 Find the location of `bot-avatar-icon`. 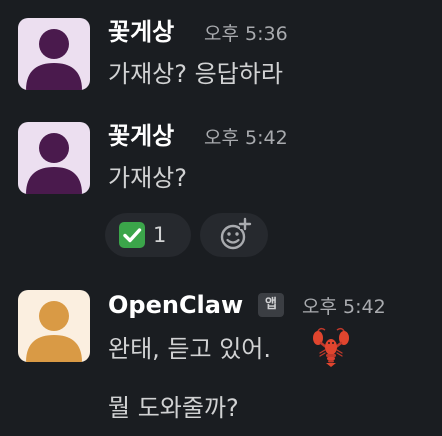

bot-avatar-icon is located at coordinates (54, 326).